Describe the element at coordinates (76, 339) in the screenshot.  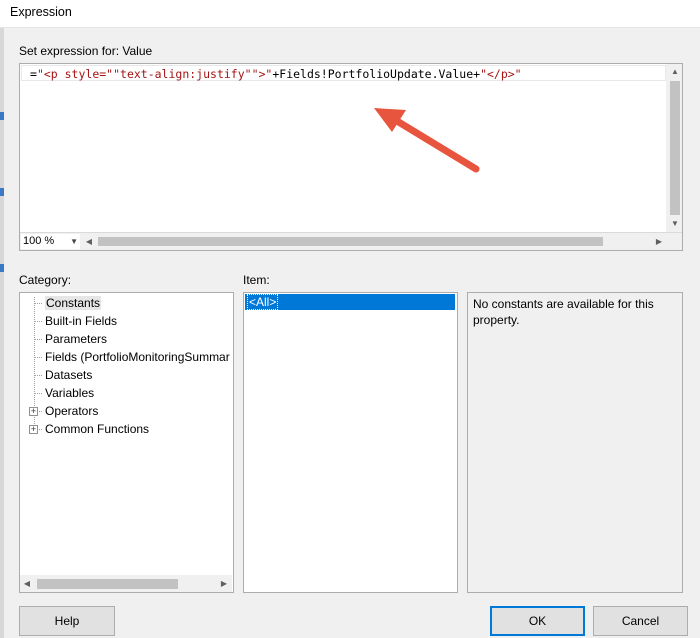
I see `category-item-parameters: Parameters` at that location.